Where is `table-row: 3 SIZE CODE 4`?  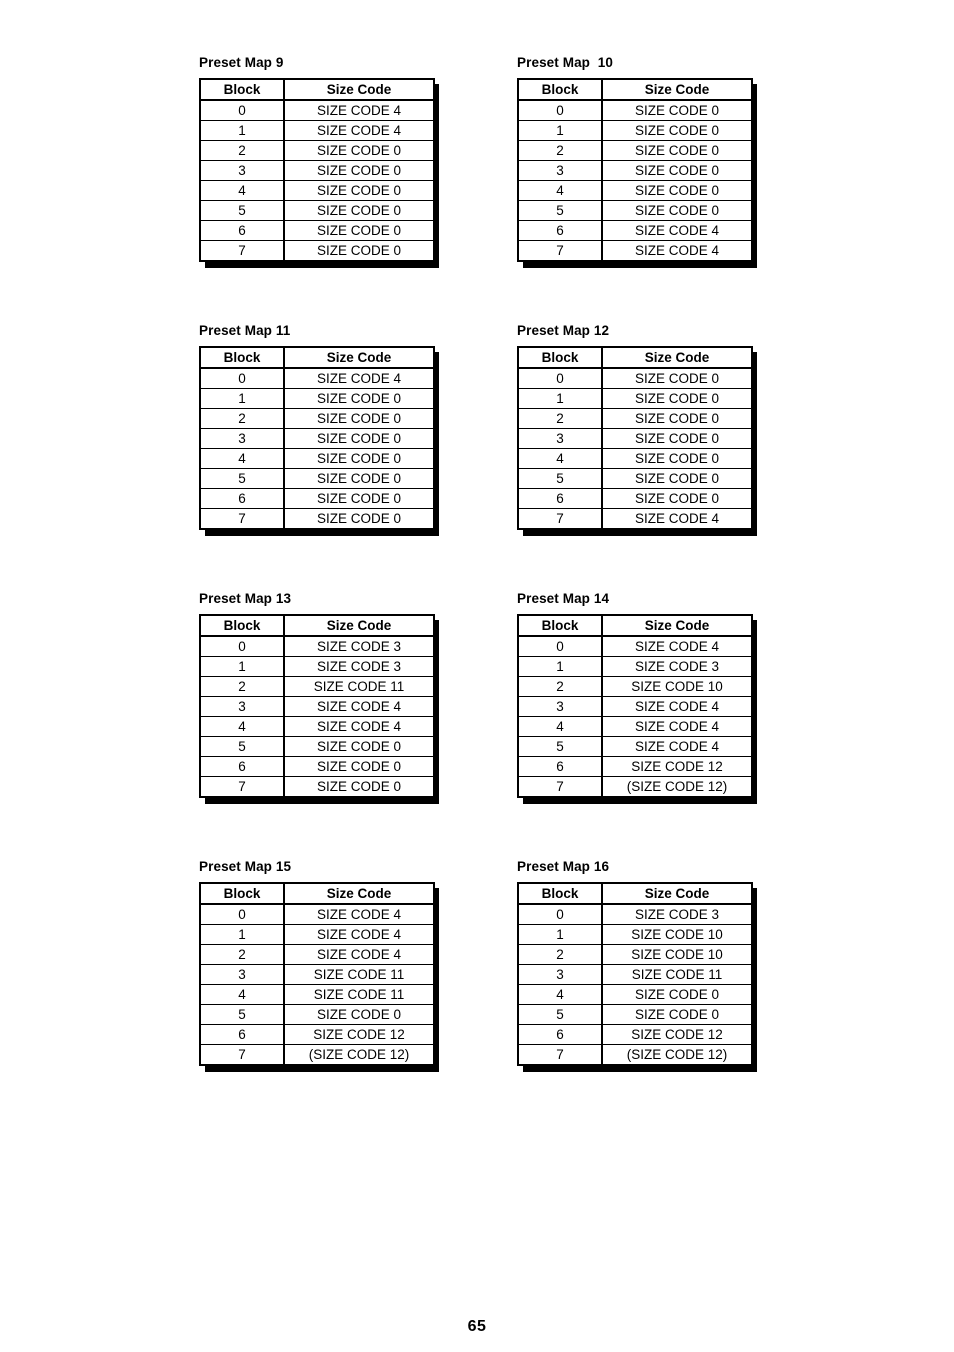
table-row: 3 SIZE CODE 4 is located at coordinates (635, 706).